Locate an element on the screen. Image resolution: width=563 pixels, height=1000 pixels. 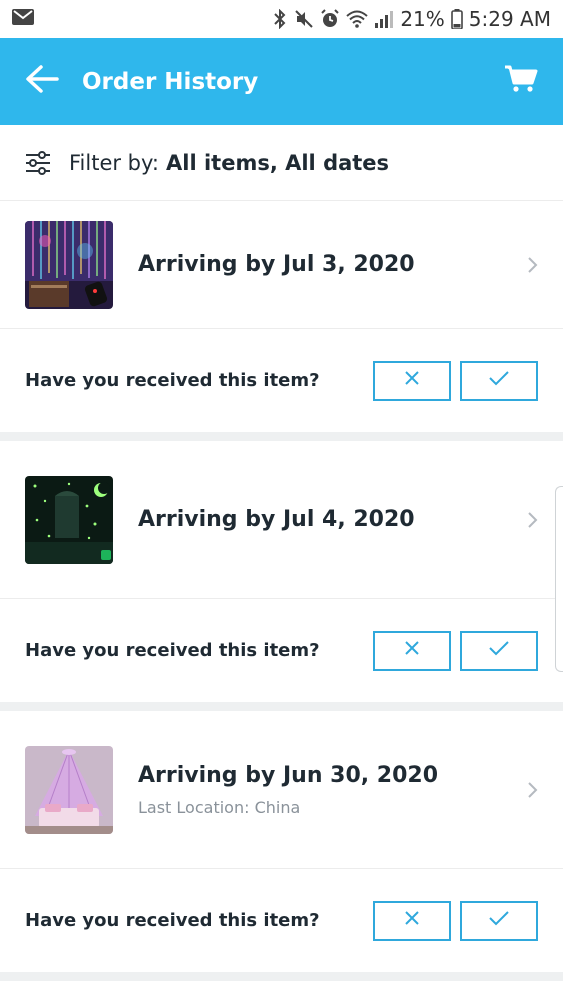
back-button is located at coordinates (42, 82).